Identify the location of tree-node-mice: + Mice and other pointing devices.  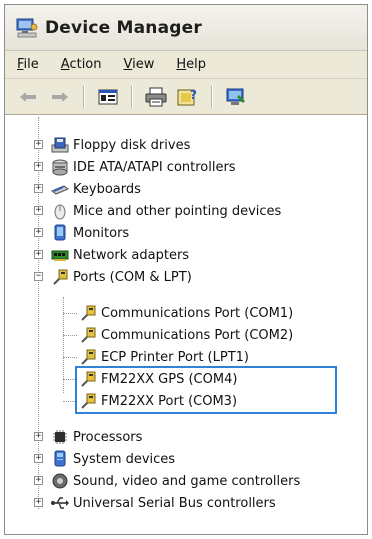
(152, 211).